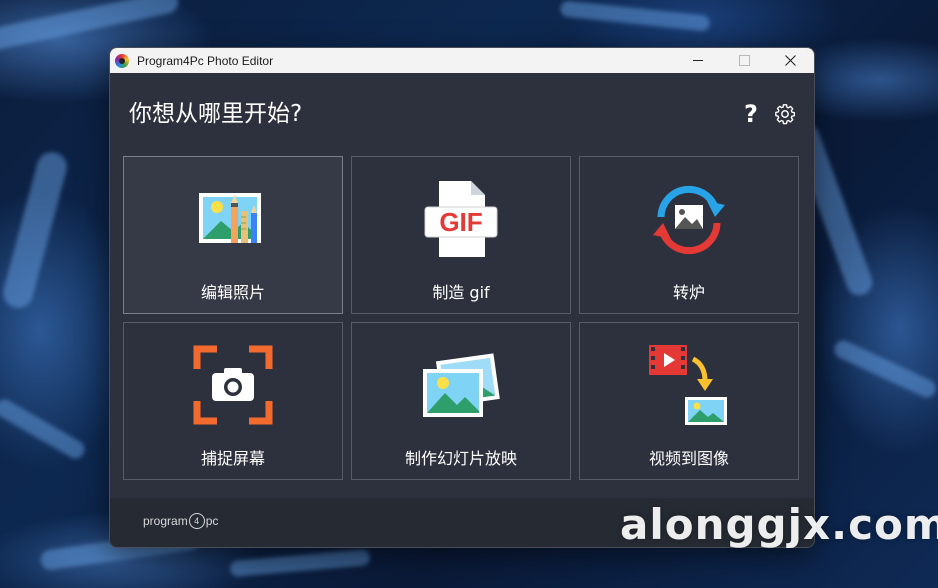 The height and width of the screenshot is (588, 938). I want to click on help-icon: ?, so click(751, 114).